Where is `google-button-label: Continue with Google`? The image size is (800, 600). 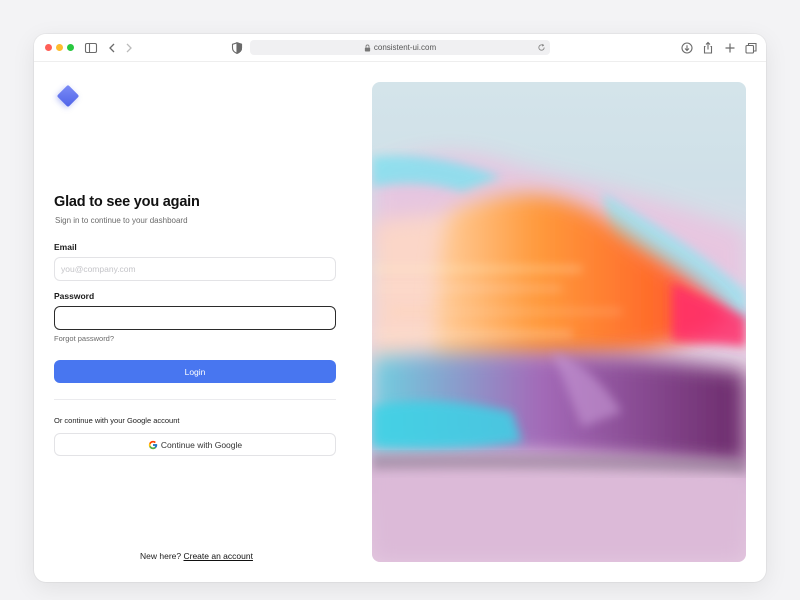
google-button-label: Continue with Google is located at coordinates (201, 444).